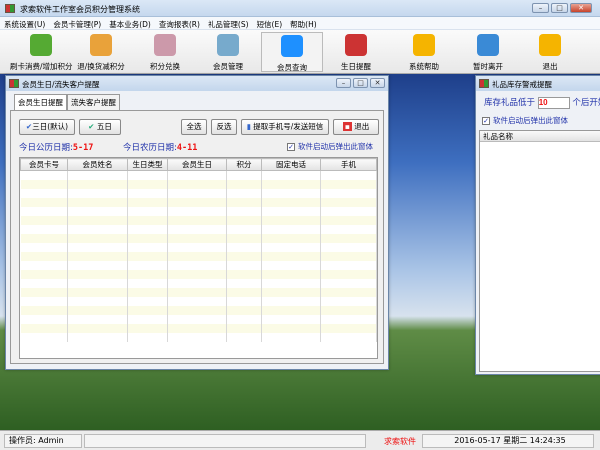  I want to click on birthday-window-titlebar: 会员生日/流失客户提醒 – □ ✕, so click(197, 83).